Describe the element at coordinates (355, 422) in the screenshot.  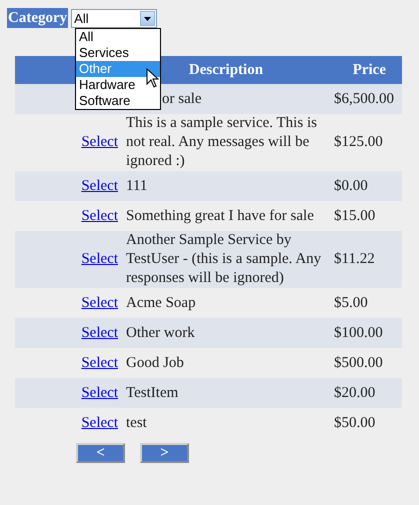
I see `price-text: $50.00` at that location.